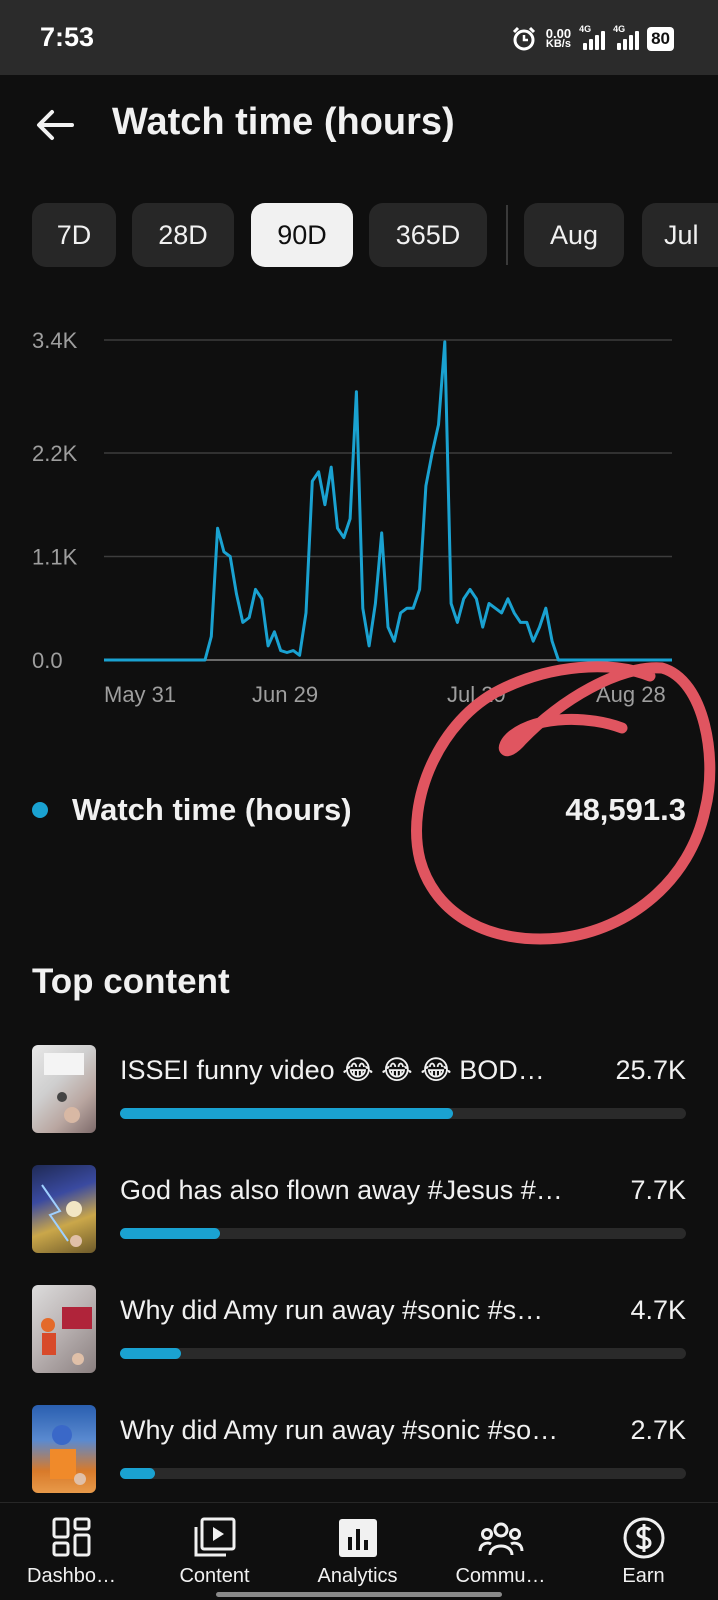  What do you see at coordinates (212, 809) in the screenshot?
I see `metric-label: Watch time (hours)` at bounding box center [212, 809].